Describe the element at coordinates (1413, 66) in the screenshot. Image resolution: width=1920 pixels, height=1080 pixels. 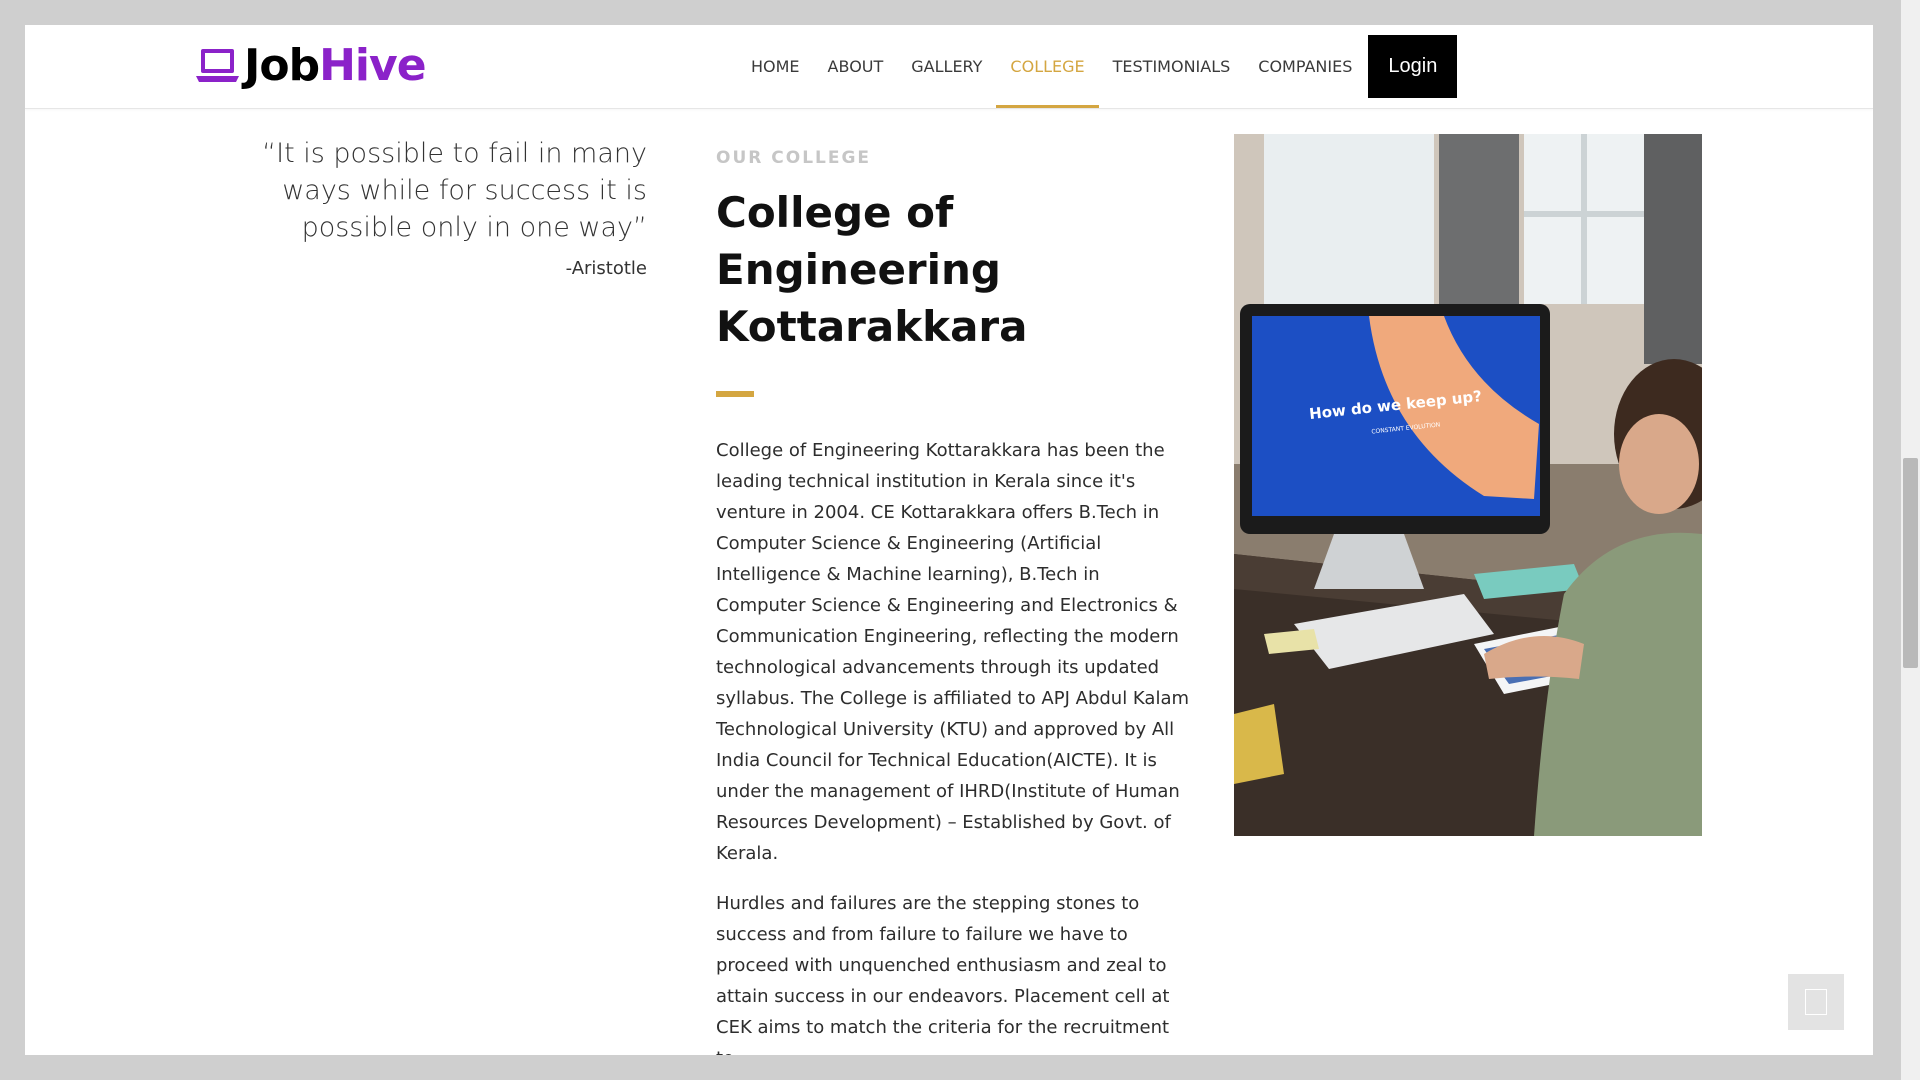
I see `login-button: Login` at that location.